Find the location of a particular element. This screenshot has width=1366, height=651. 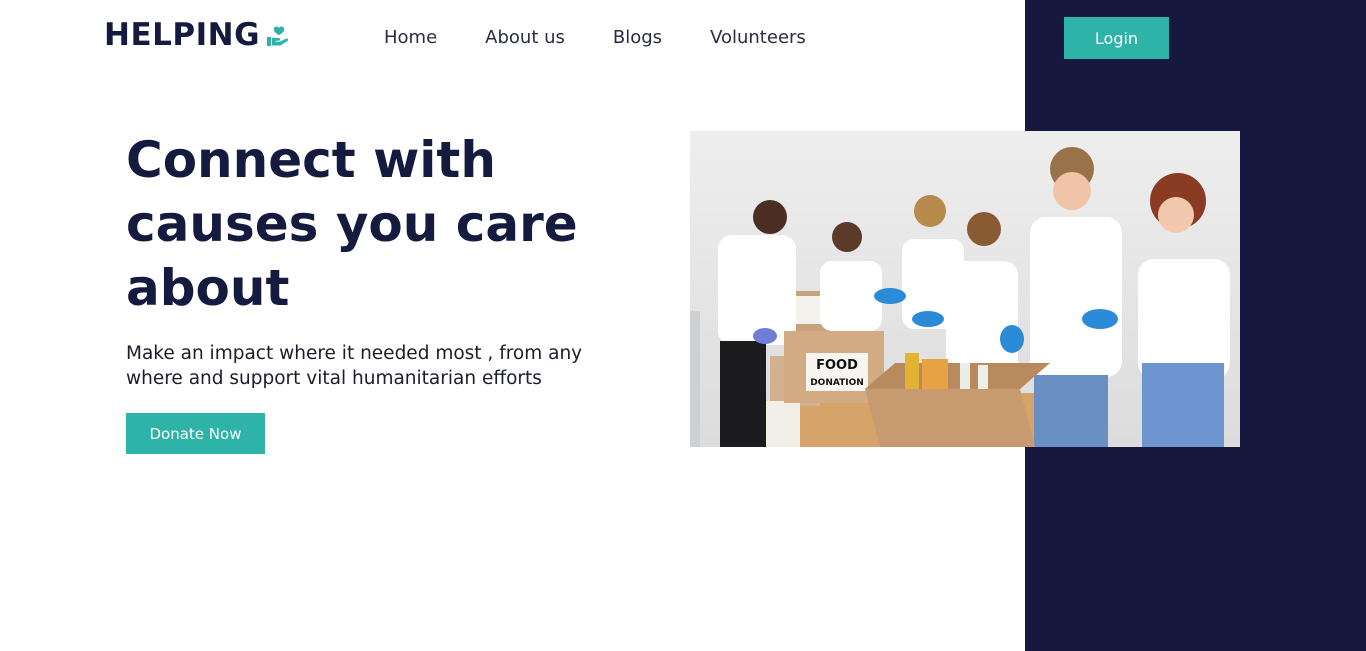

nav-volunteers: Volunteers is located at coordinates (758, 38).